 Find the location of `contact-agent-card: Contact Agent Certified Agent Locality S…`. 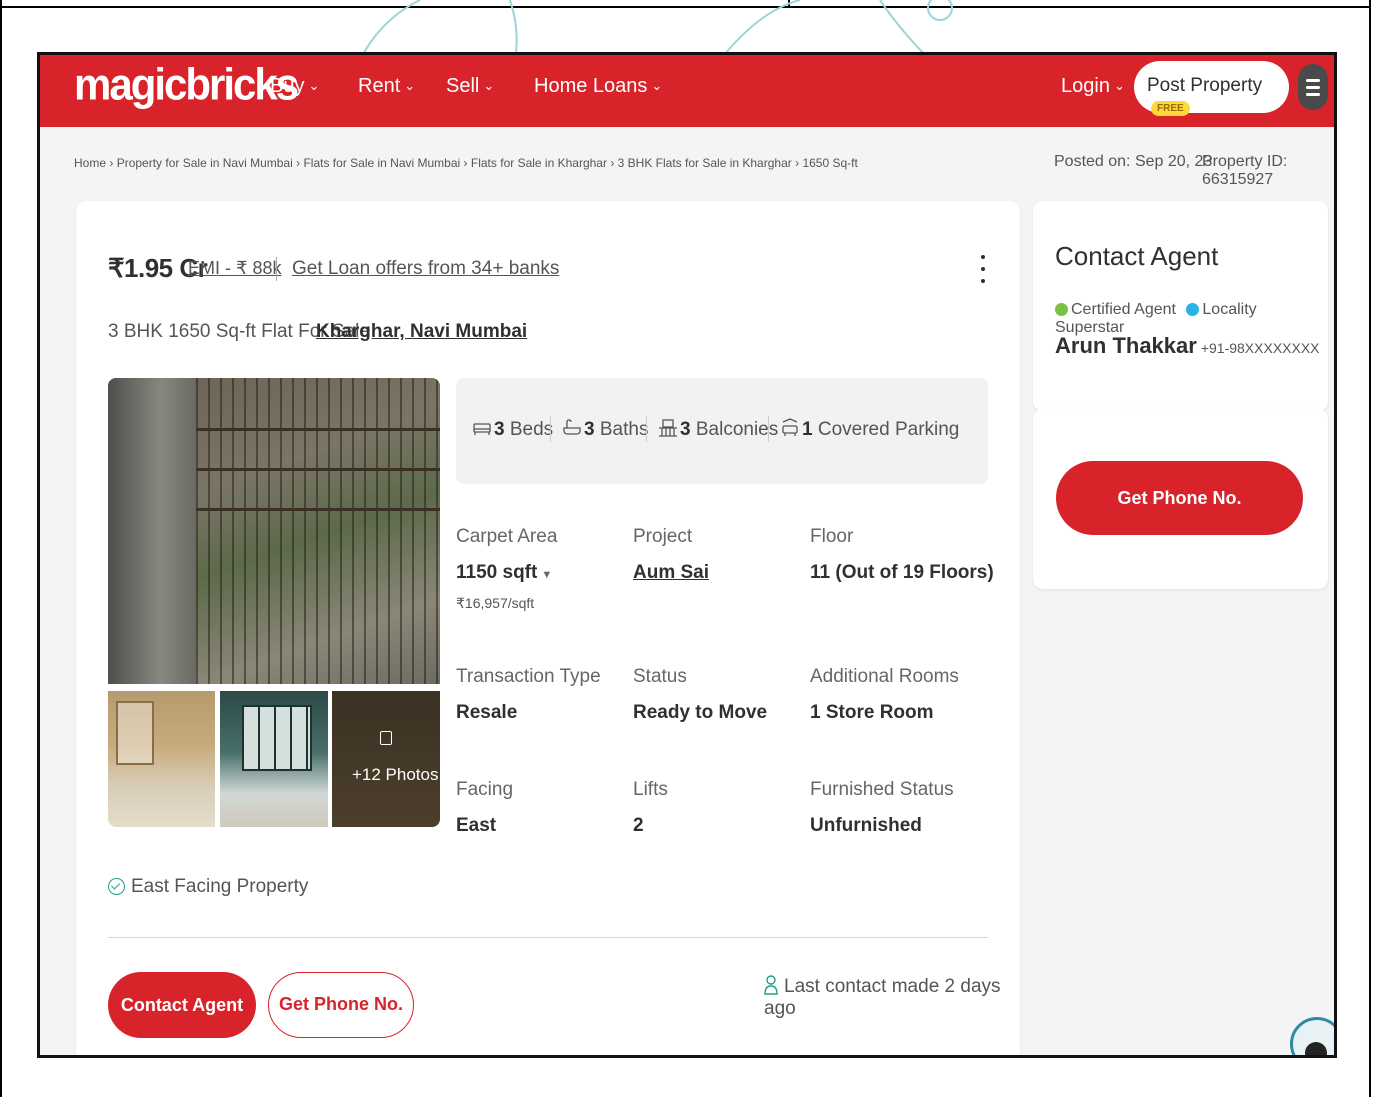

contact-agent-card: Contact Agent Certified Agent Locality S… is located at coordinates (1180, 306).